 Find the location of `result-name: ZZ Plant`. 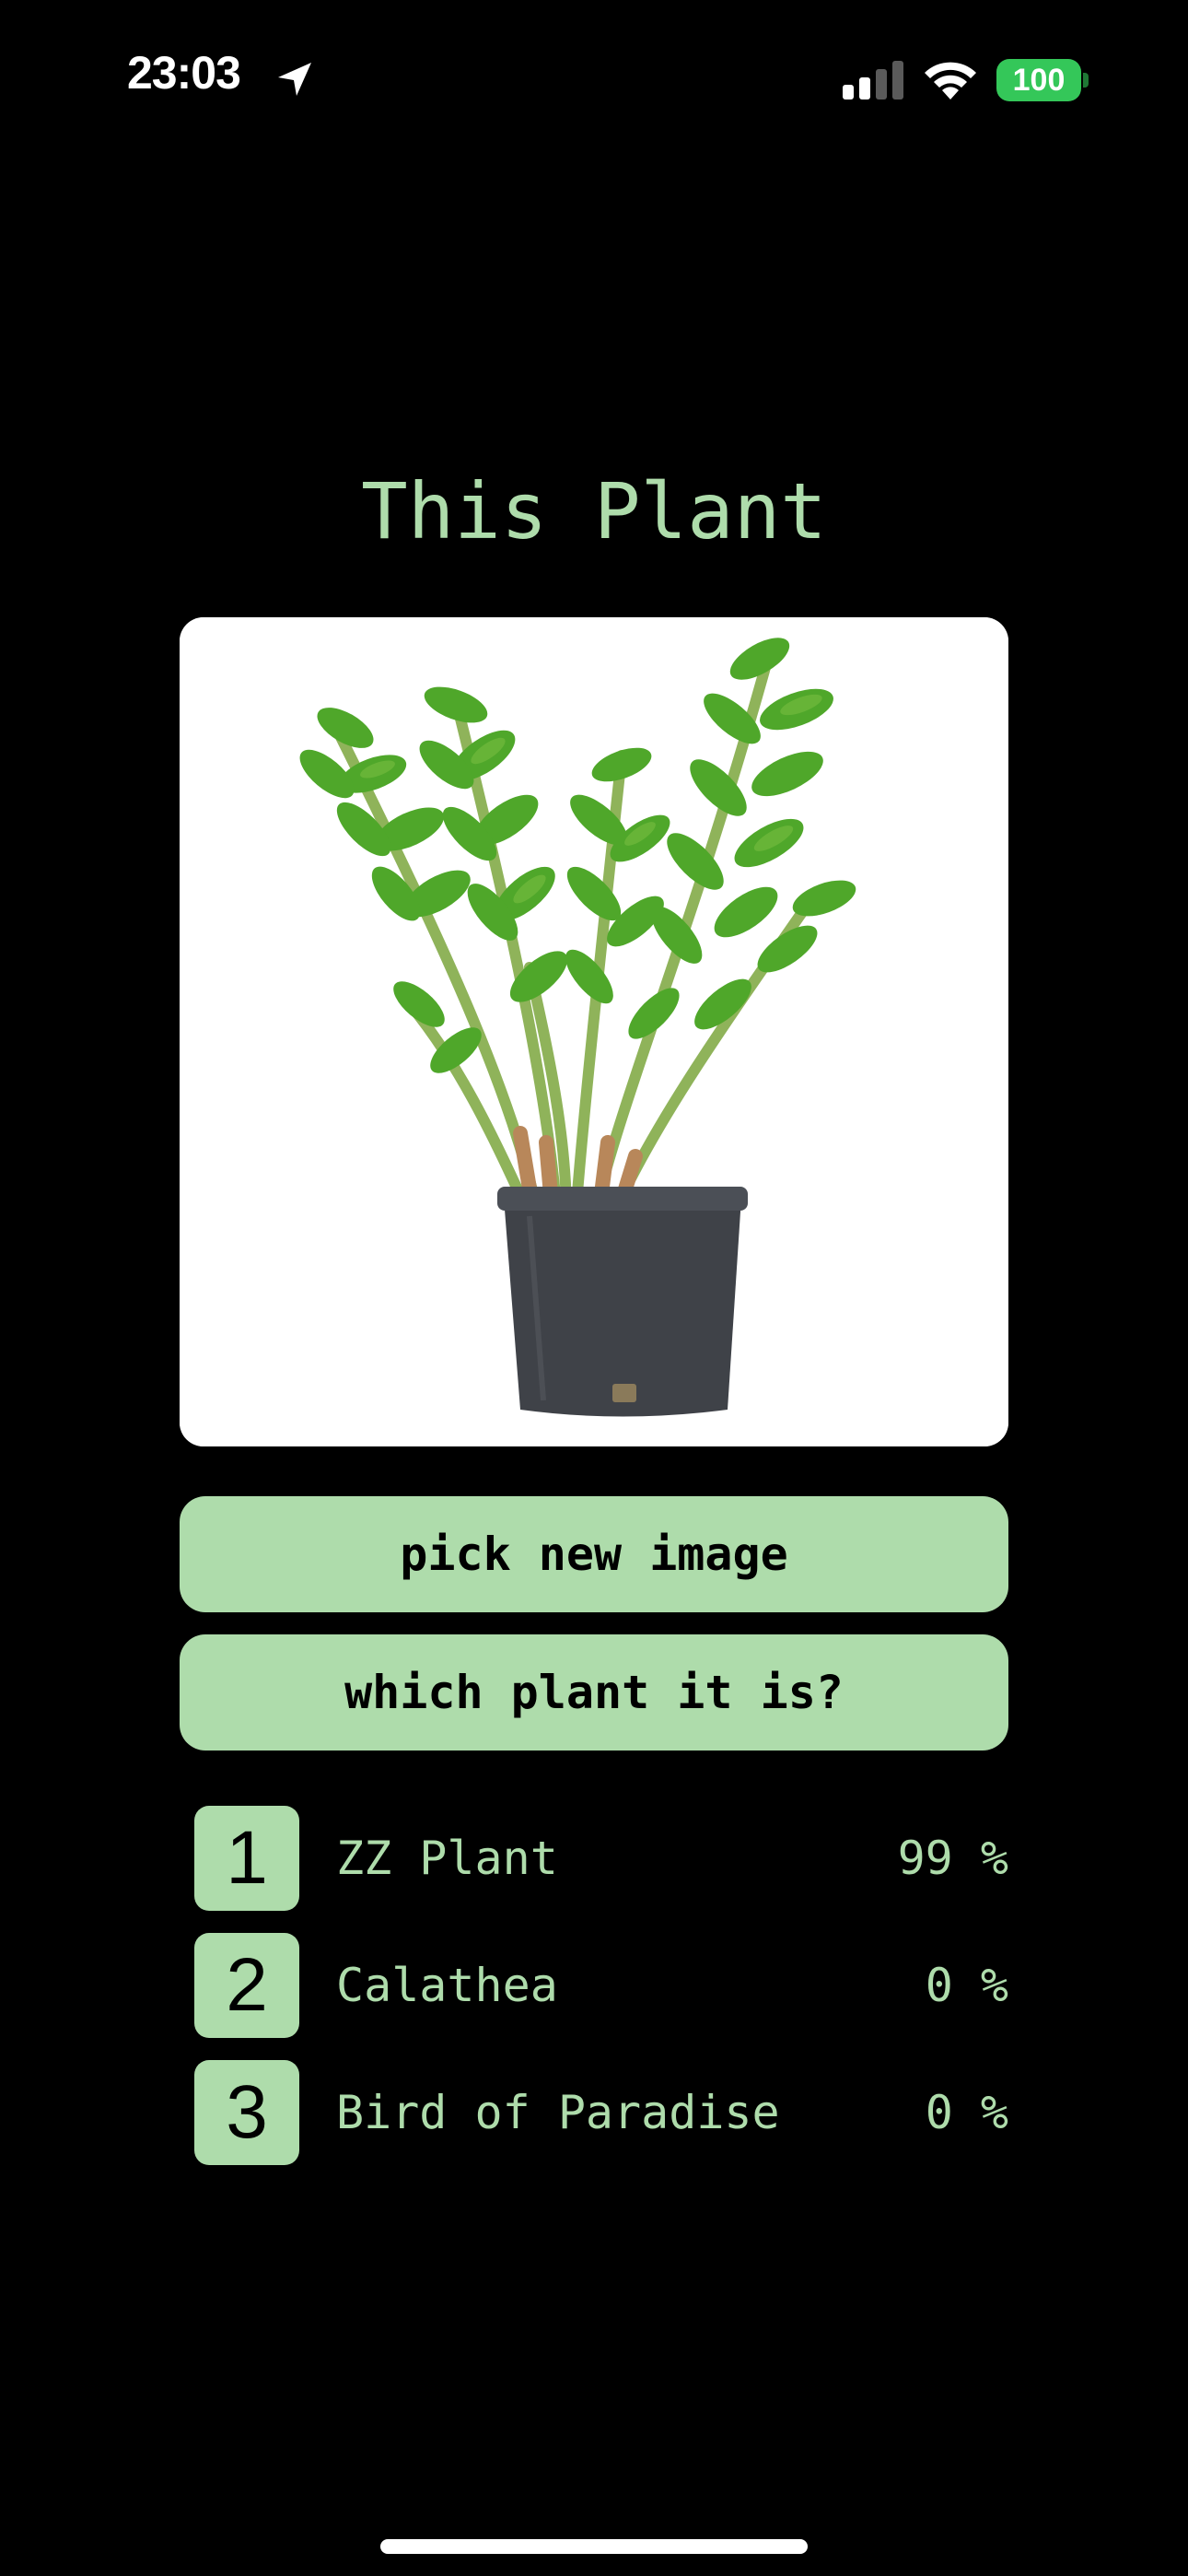

result-name: ZZ Plant is located at coordinates (447, 1858).